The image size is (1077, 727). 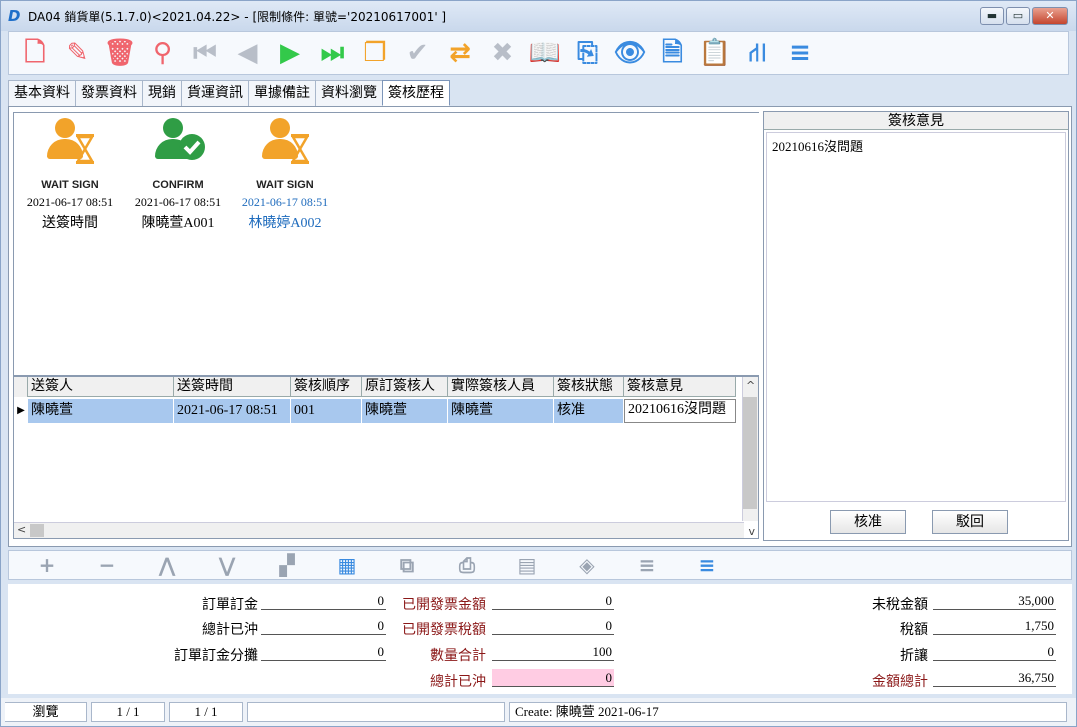 What do you see at coordinates (758, 53) in the screenshot?
I see `flow-tree-icon: ⛙` at bounding box center [758, 53].